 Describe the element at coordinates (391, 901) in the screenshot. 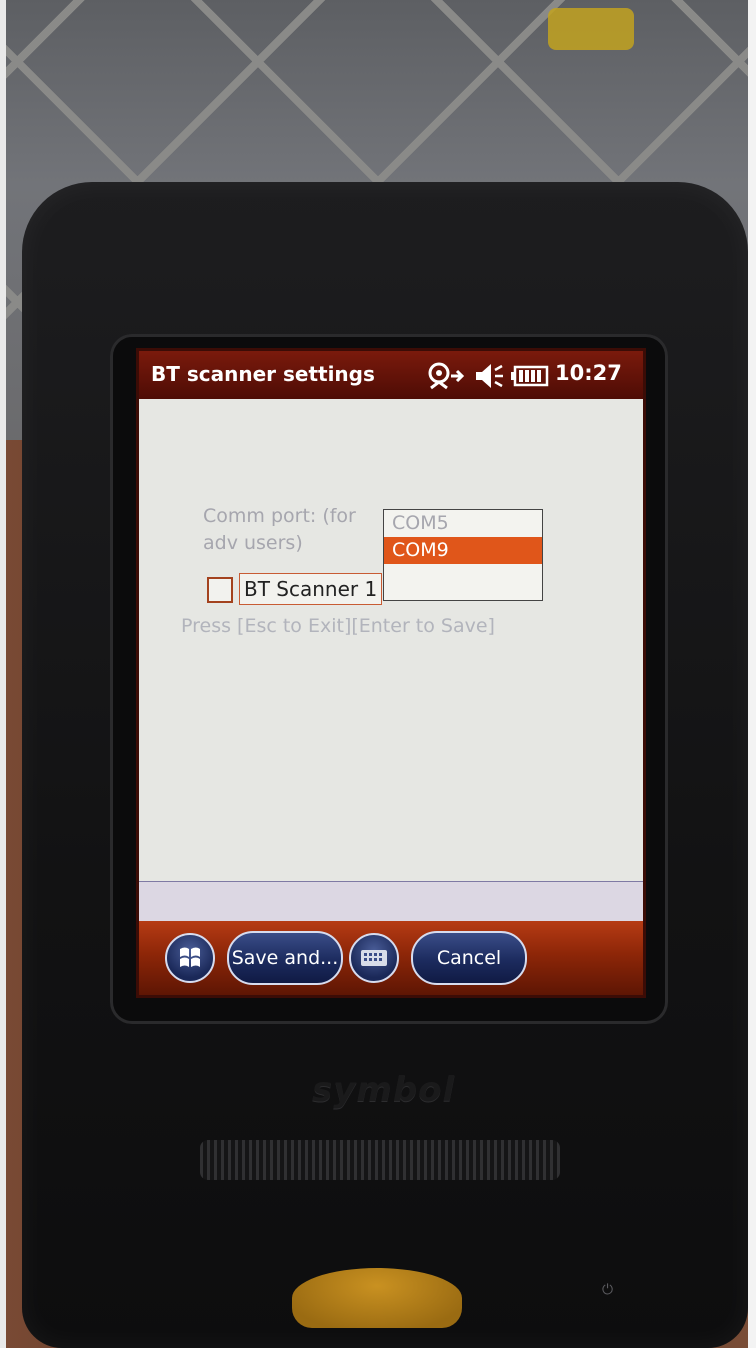

I see `input-panel-strip` at that location.